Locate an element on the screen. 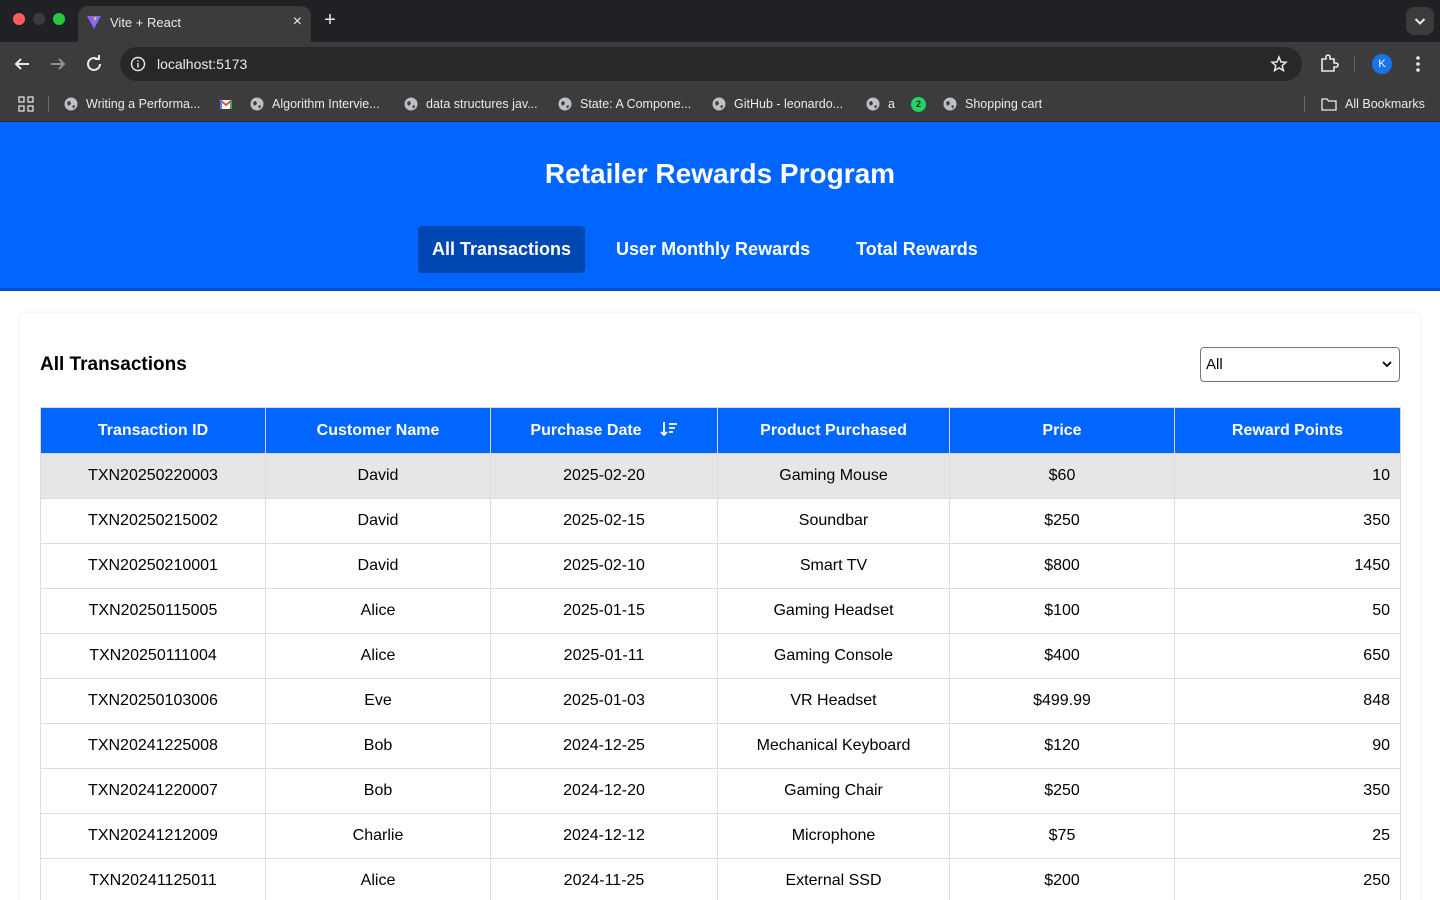 The width and height of the screenshot is (1440, 900). cell-product: Gaming Console is located at coordinates (833, 656).